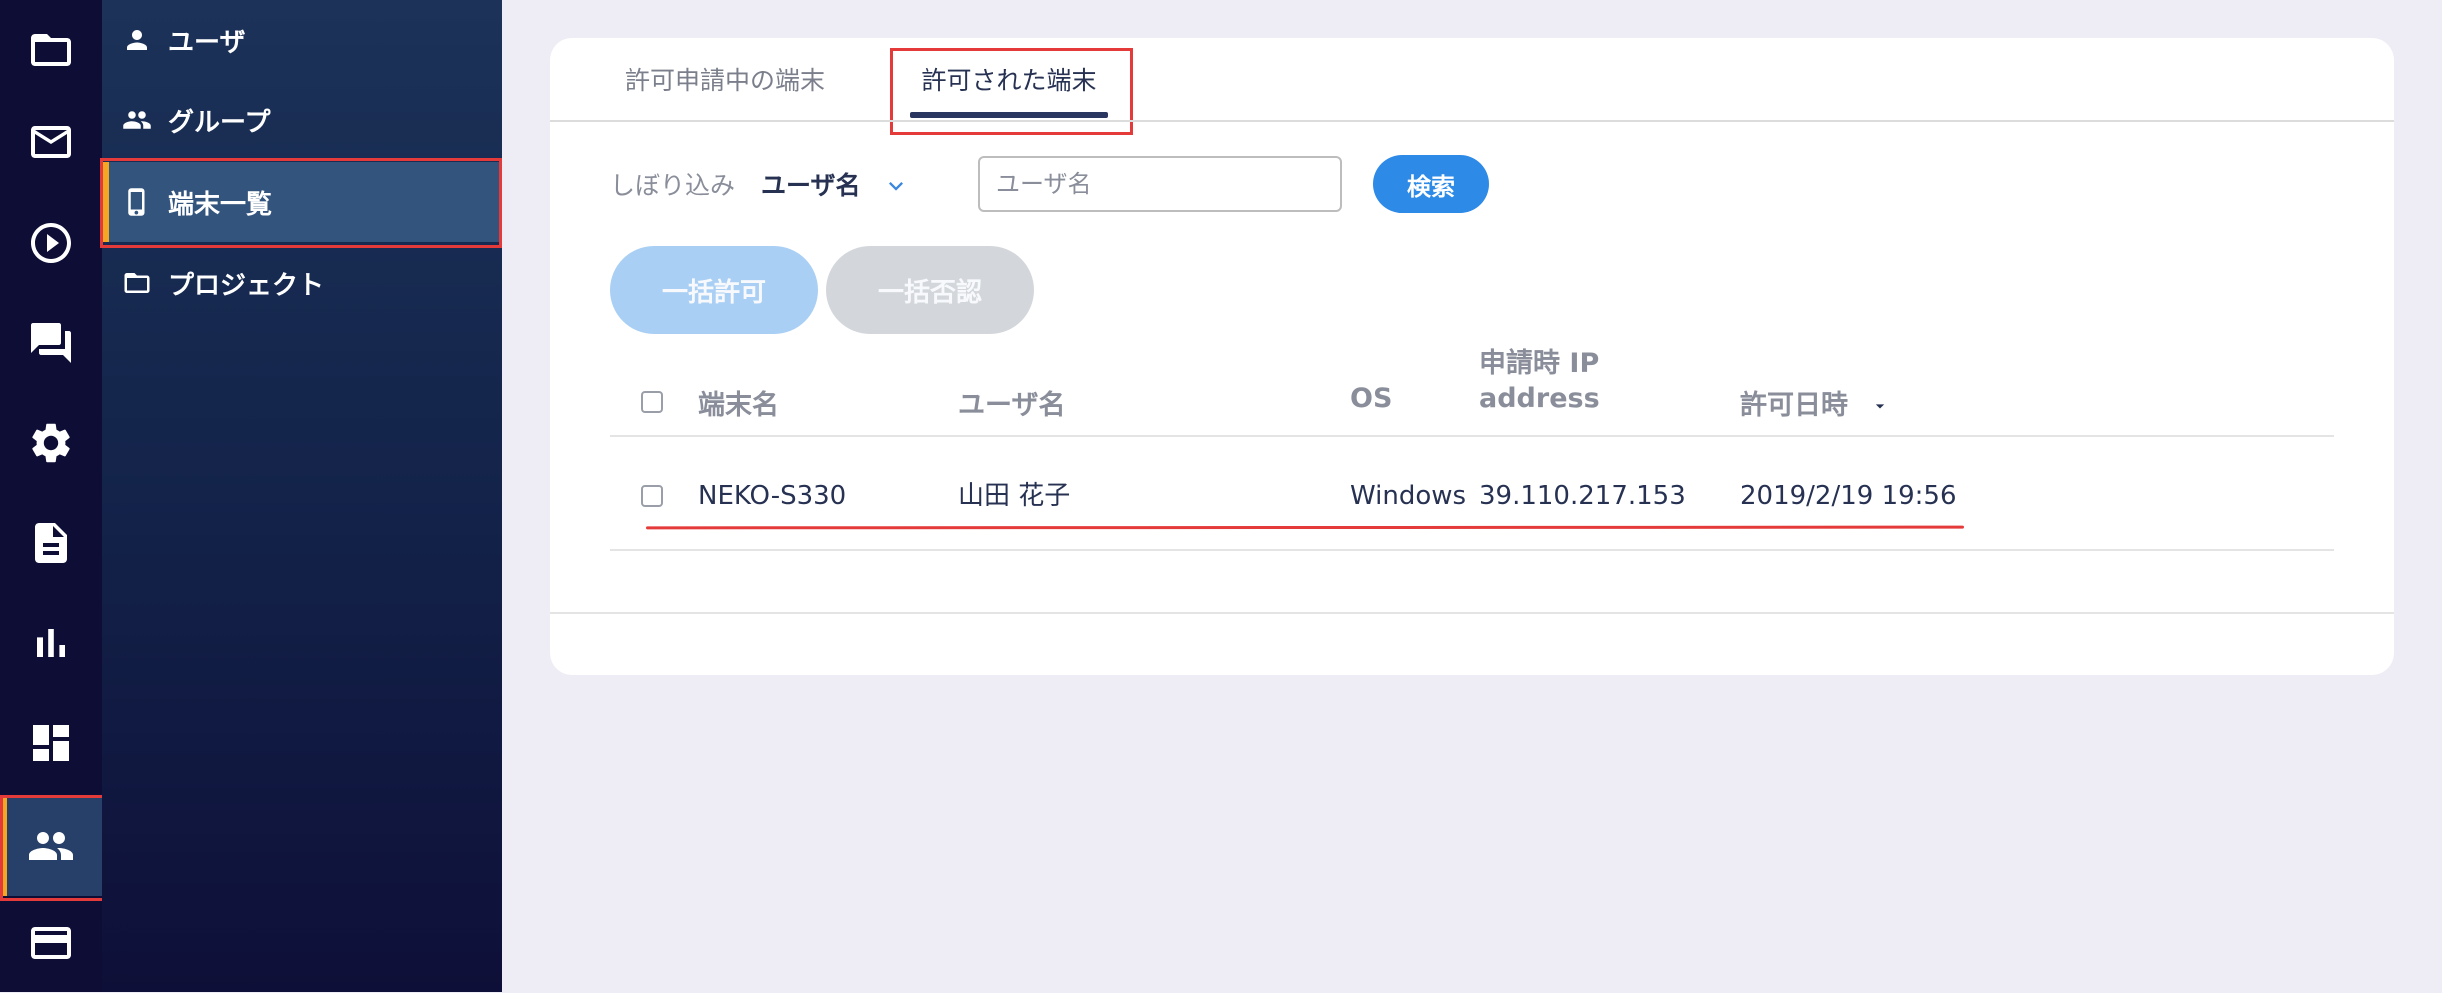  I want to click on chat-icon, so click(51, 343).